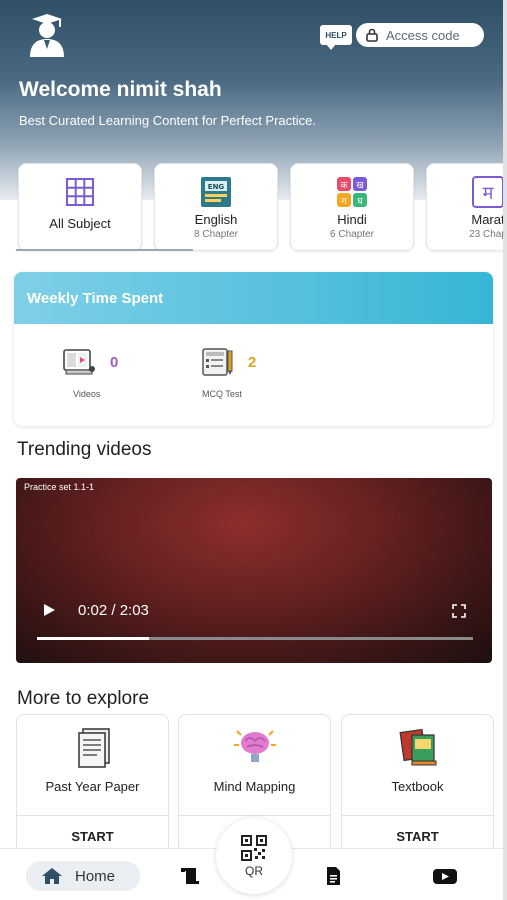 Image resolution: width=507 pixels, height=900 pixels. Describe the element at coordinates (253, 298) in the screenshot. I see `weekly-time-title: Weekly Time Spent` at that location.